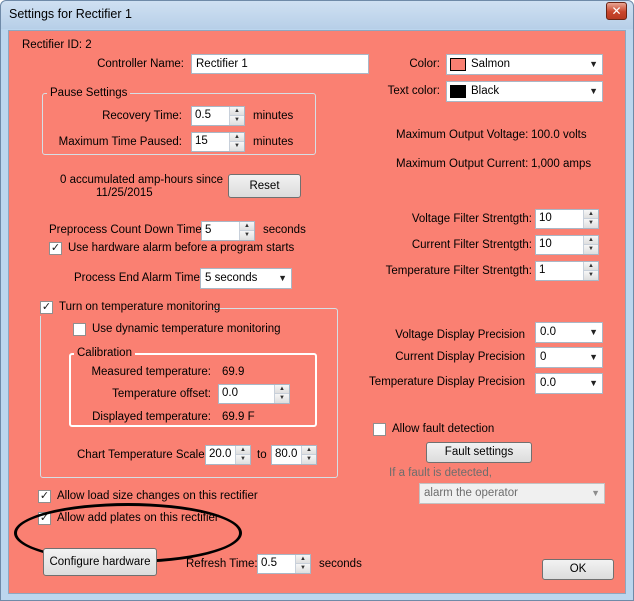  What do you see at coordinates (262, 455) in the screenshot?
I see `chart-scale-to-label: to` at bounding box center [262, 455].